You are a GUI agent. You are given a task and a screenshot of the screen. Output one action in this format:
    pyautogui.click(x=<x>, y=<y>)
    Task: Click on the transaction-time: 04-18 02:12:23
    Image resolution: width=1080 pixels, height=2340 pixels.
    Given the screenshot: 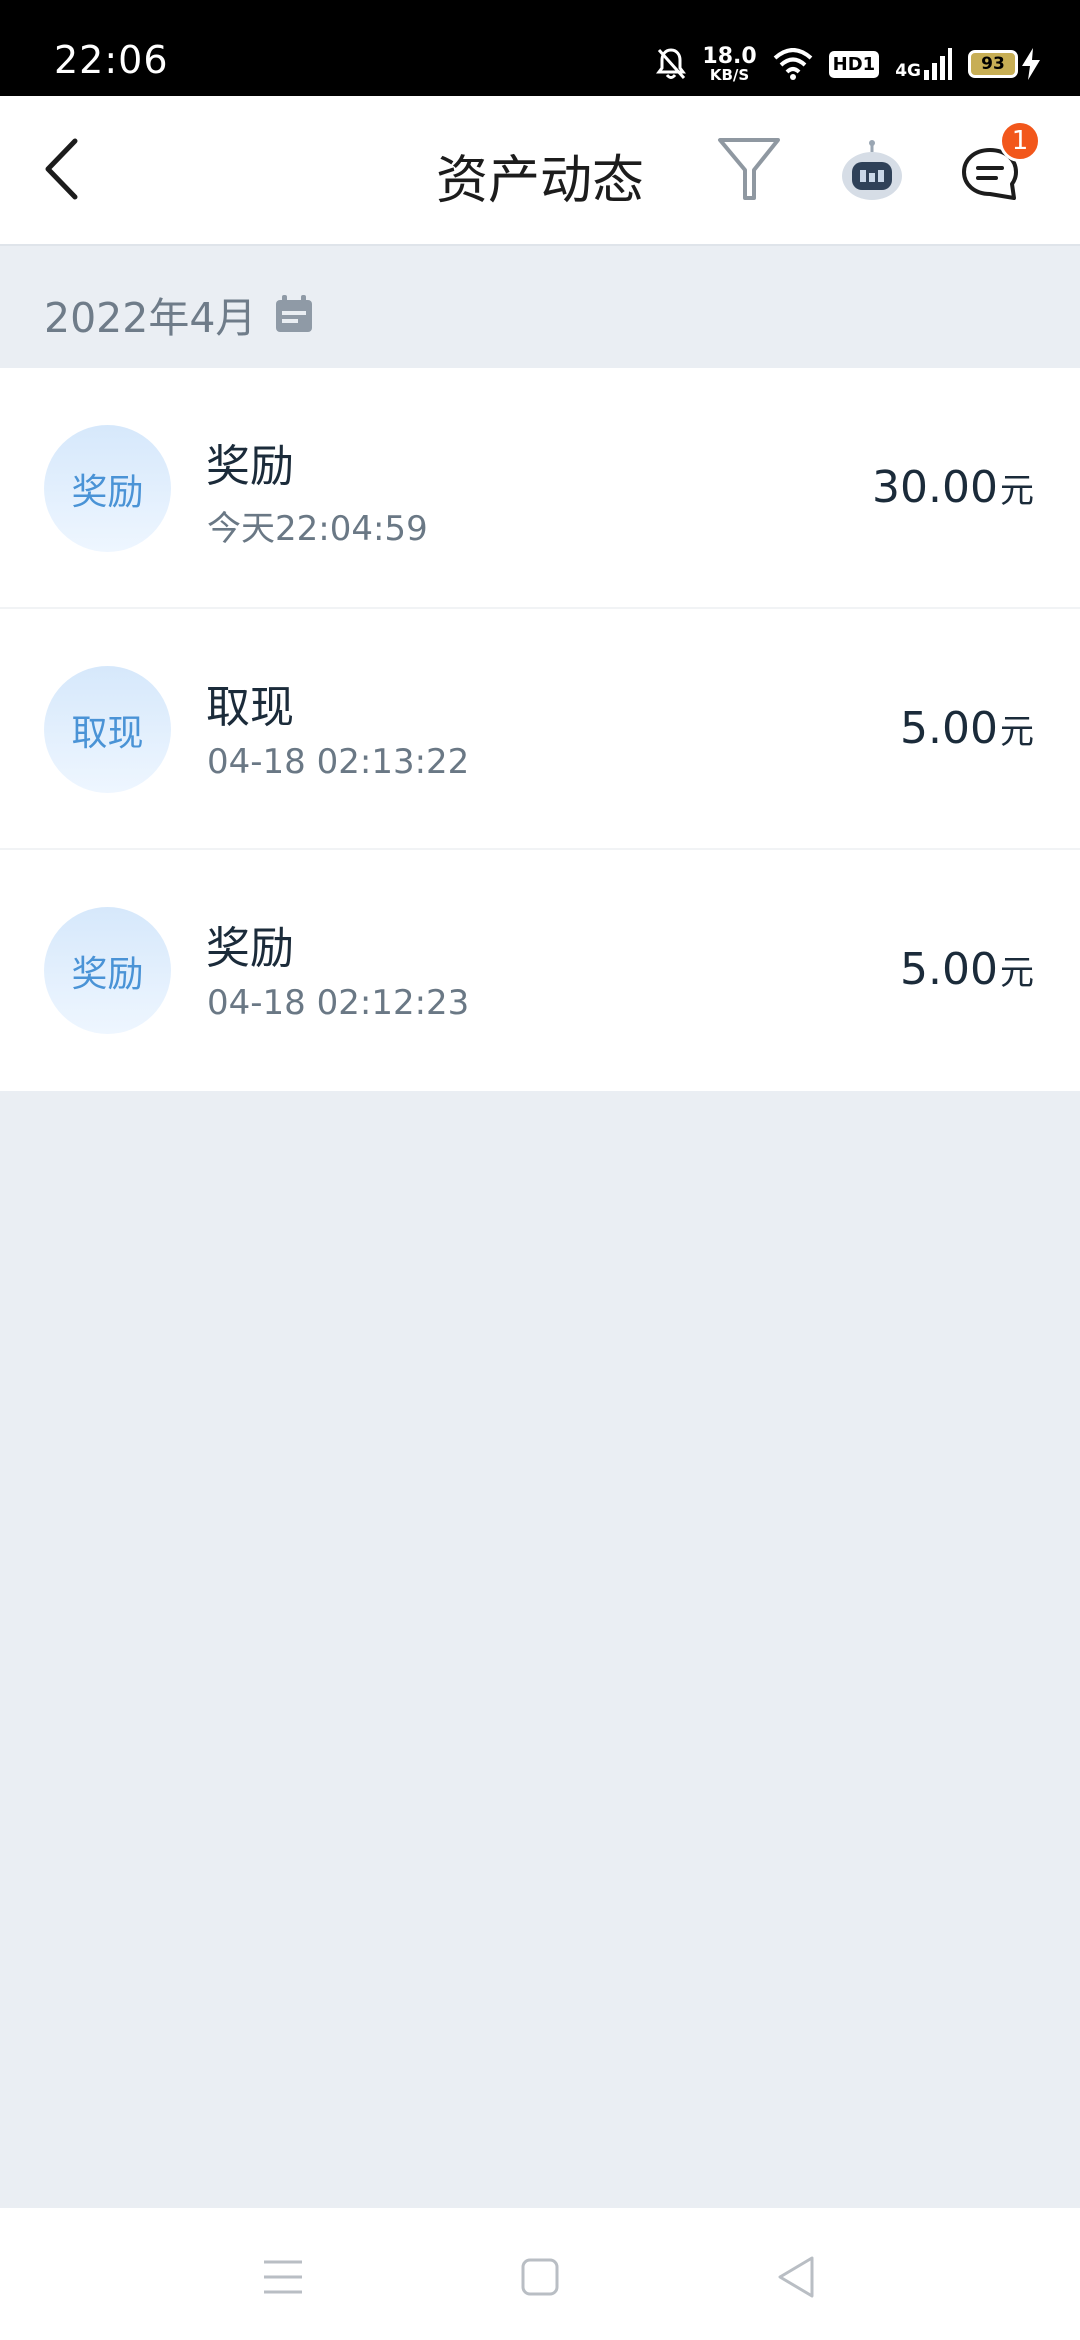 What is the action you would take?
    pyautogui.click(x=338, y=1003)
    